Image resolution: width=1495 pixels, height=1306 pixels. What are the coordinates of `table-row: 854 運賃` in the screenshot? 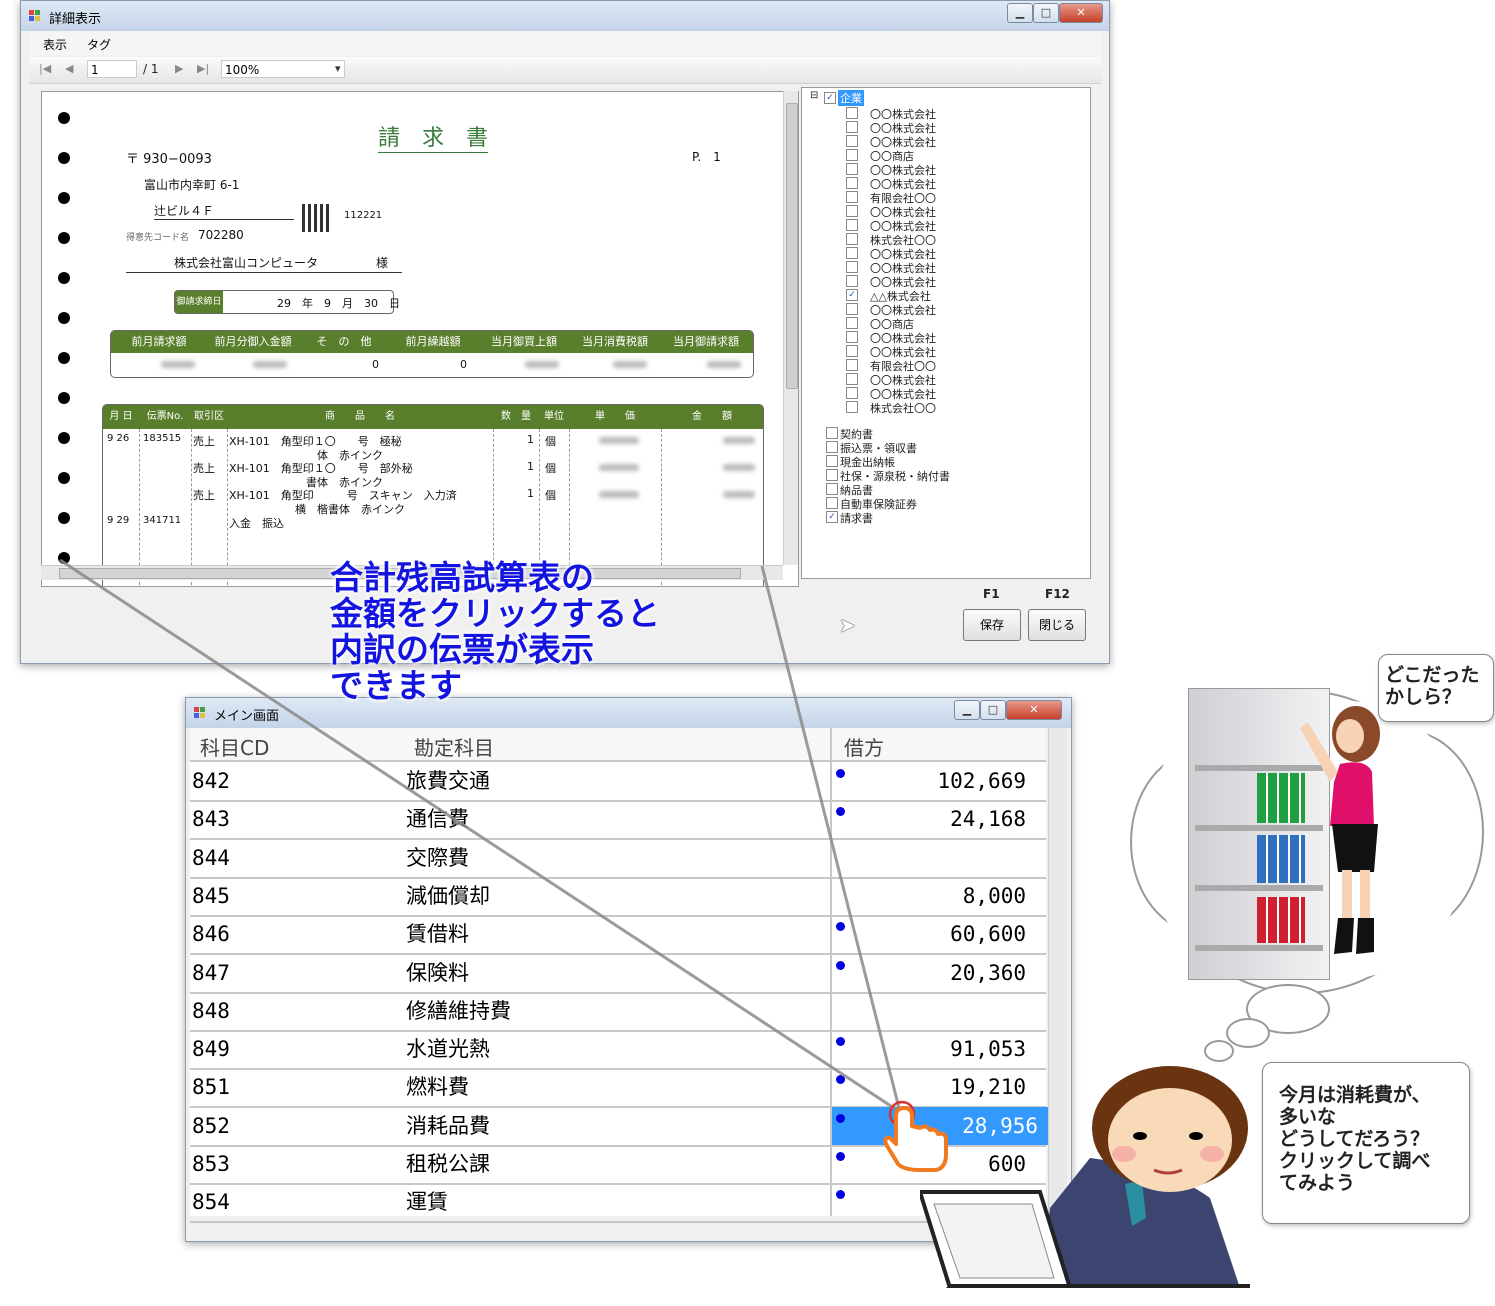 It's located at (618, 1203).